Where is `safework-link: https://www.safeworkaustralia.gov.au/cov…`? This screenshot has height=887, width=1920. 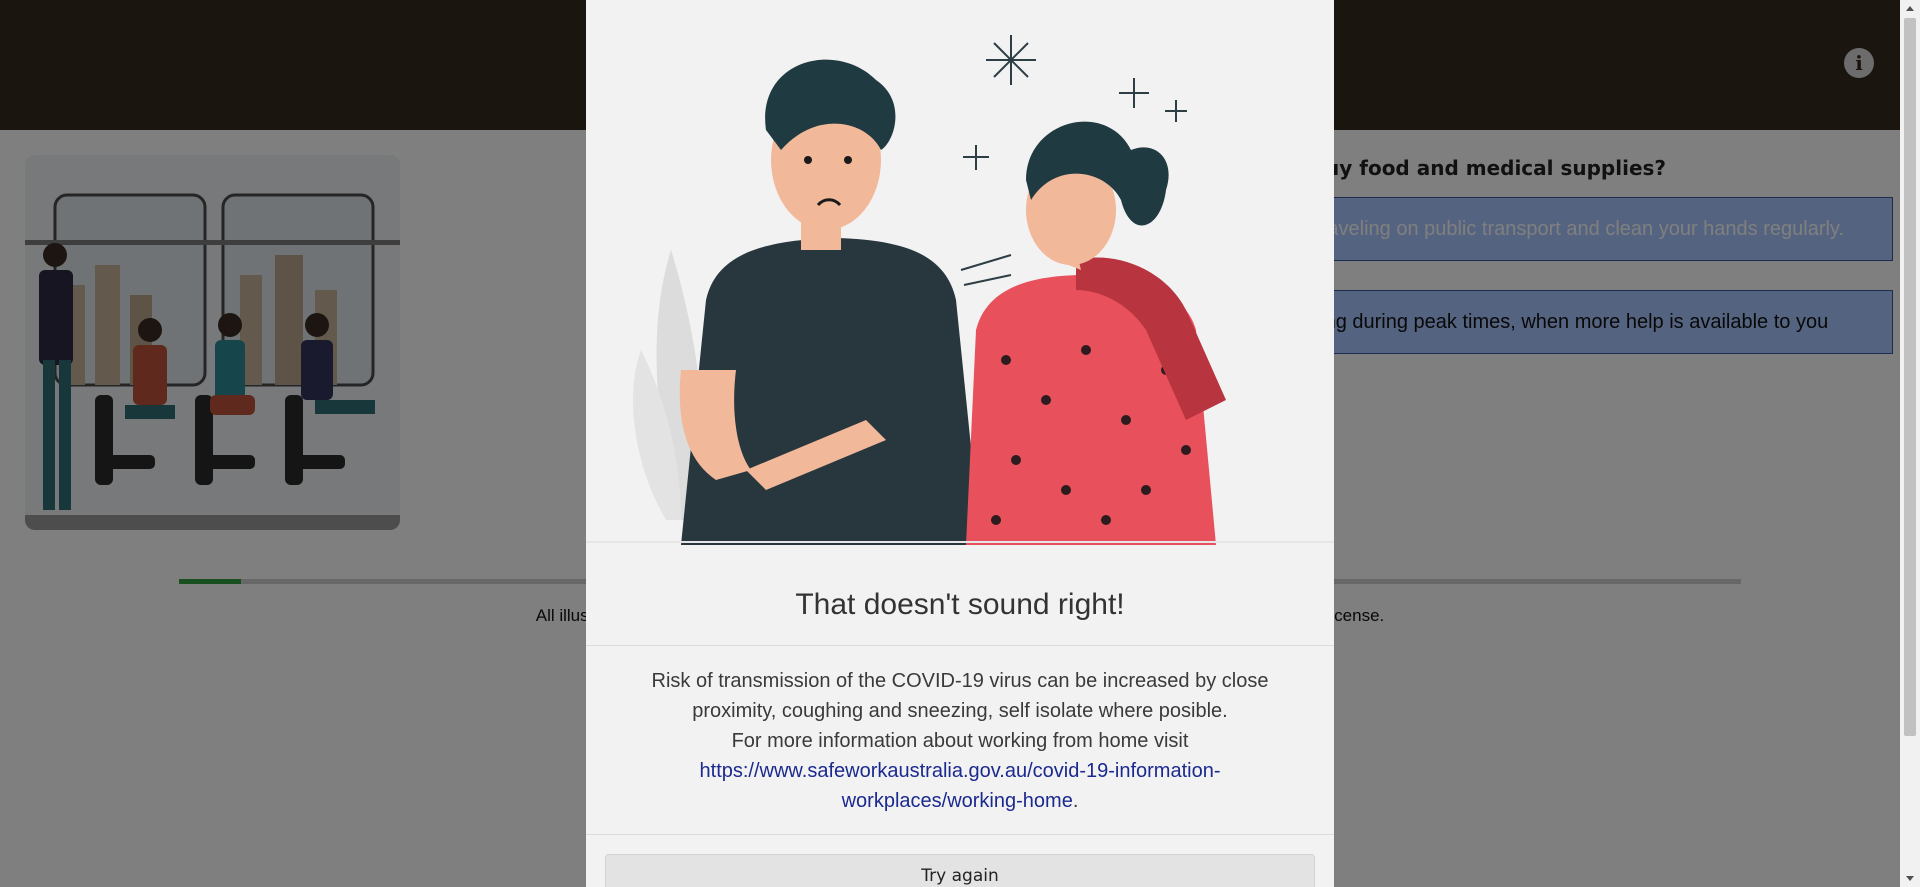 safework-link: https://www.safeworkaustralia.gov.au/cov… is located at coordinates (960, 786).